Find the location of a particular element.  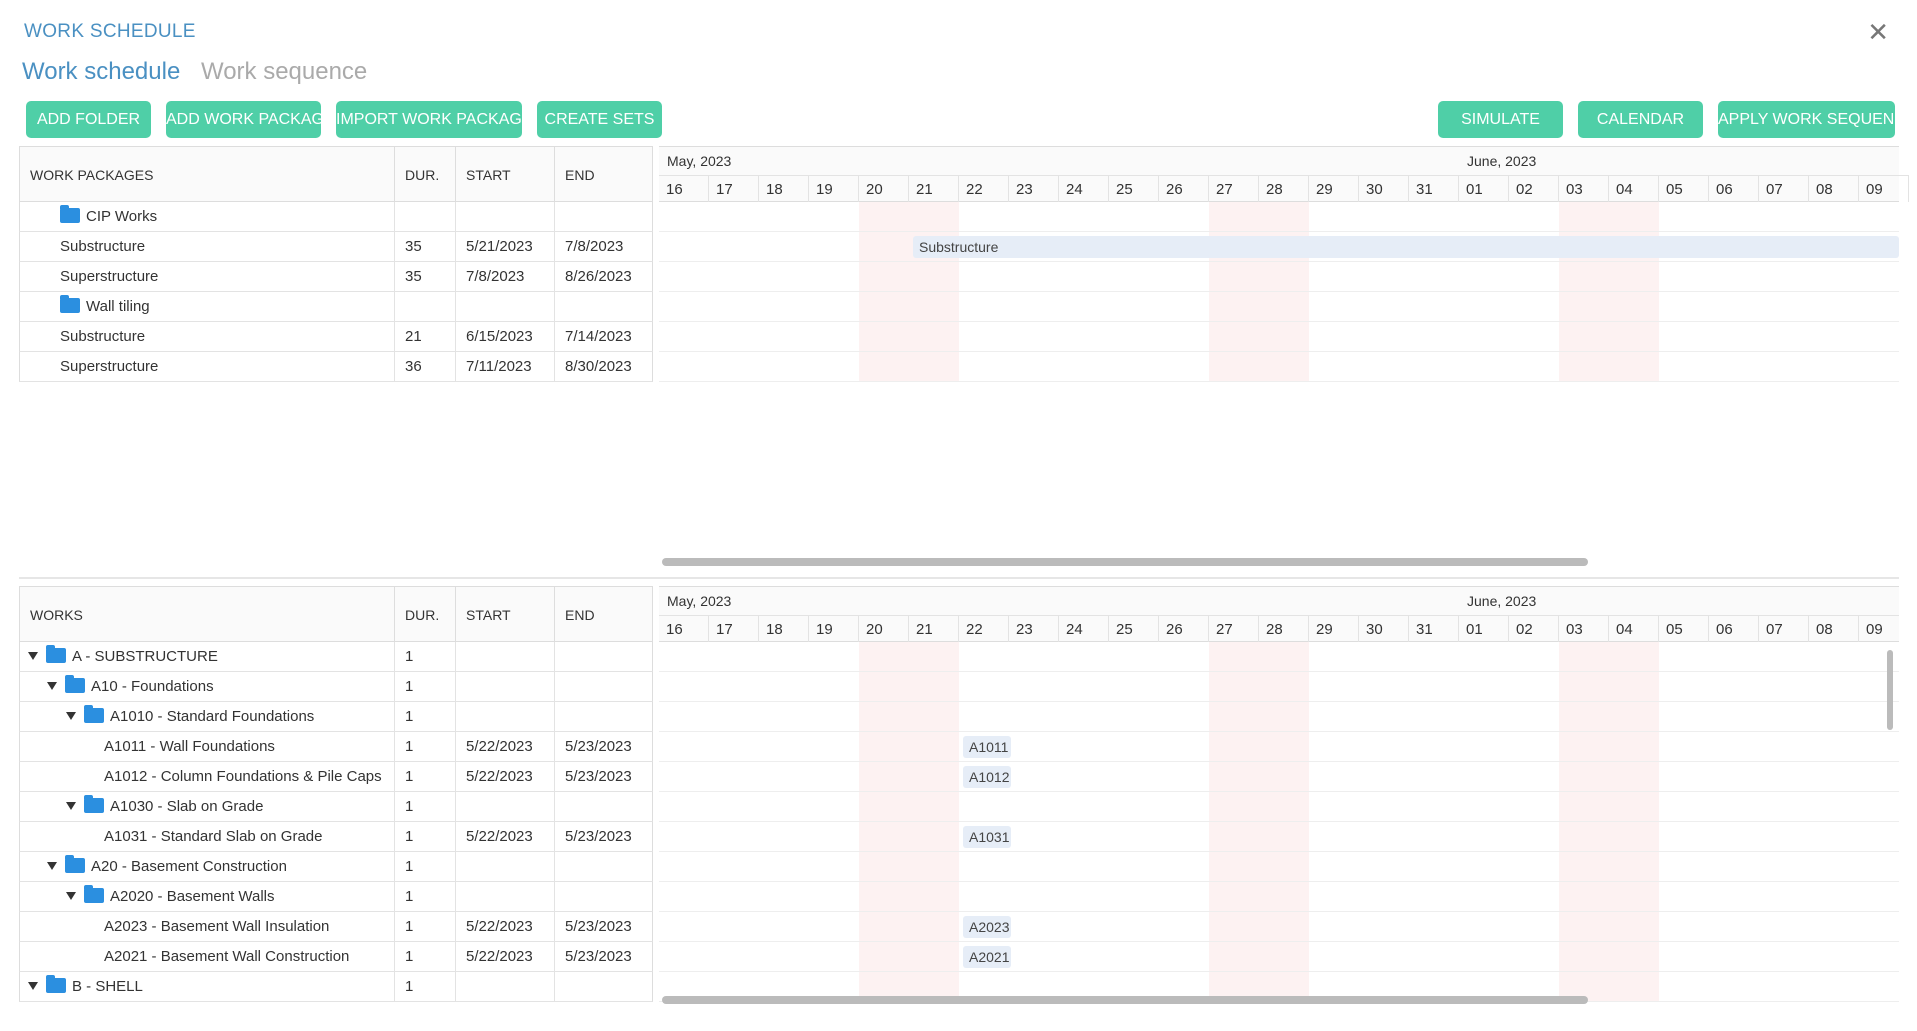

calendar-button: CALENDAR is located at coordinates (1640, 119).